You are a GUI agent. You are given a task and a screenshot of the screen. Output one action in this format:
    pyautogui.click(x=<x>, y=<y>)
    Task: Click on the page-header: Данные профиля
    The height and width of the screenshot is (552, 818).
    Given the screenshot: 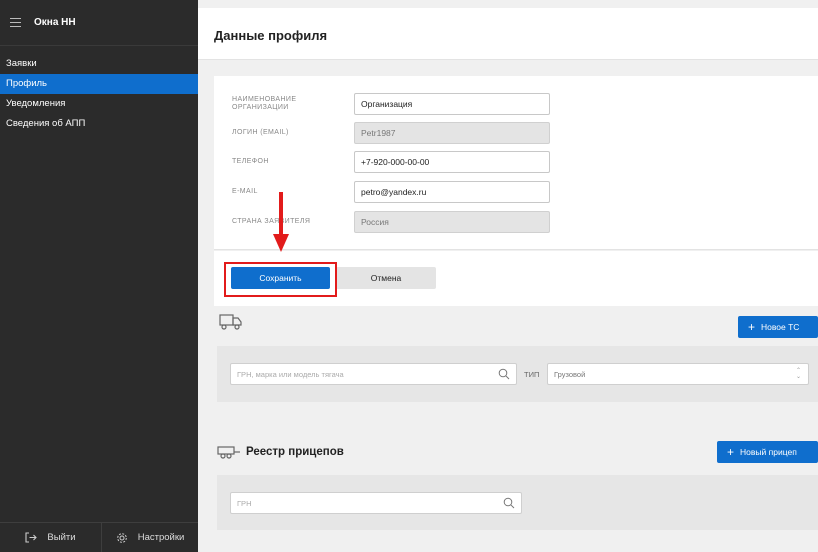 What is the action you would take?
    pyautogui.click(x=508, y=34)
    